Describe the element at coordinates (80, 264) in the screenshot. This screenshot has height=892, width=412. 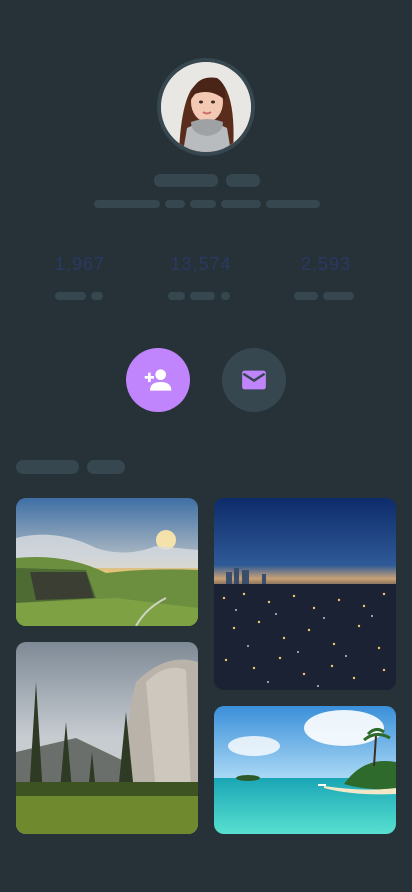
I see `stat-value: 1,967` at that location.